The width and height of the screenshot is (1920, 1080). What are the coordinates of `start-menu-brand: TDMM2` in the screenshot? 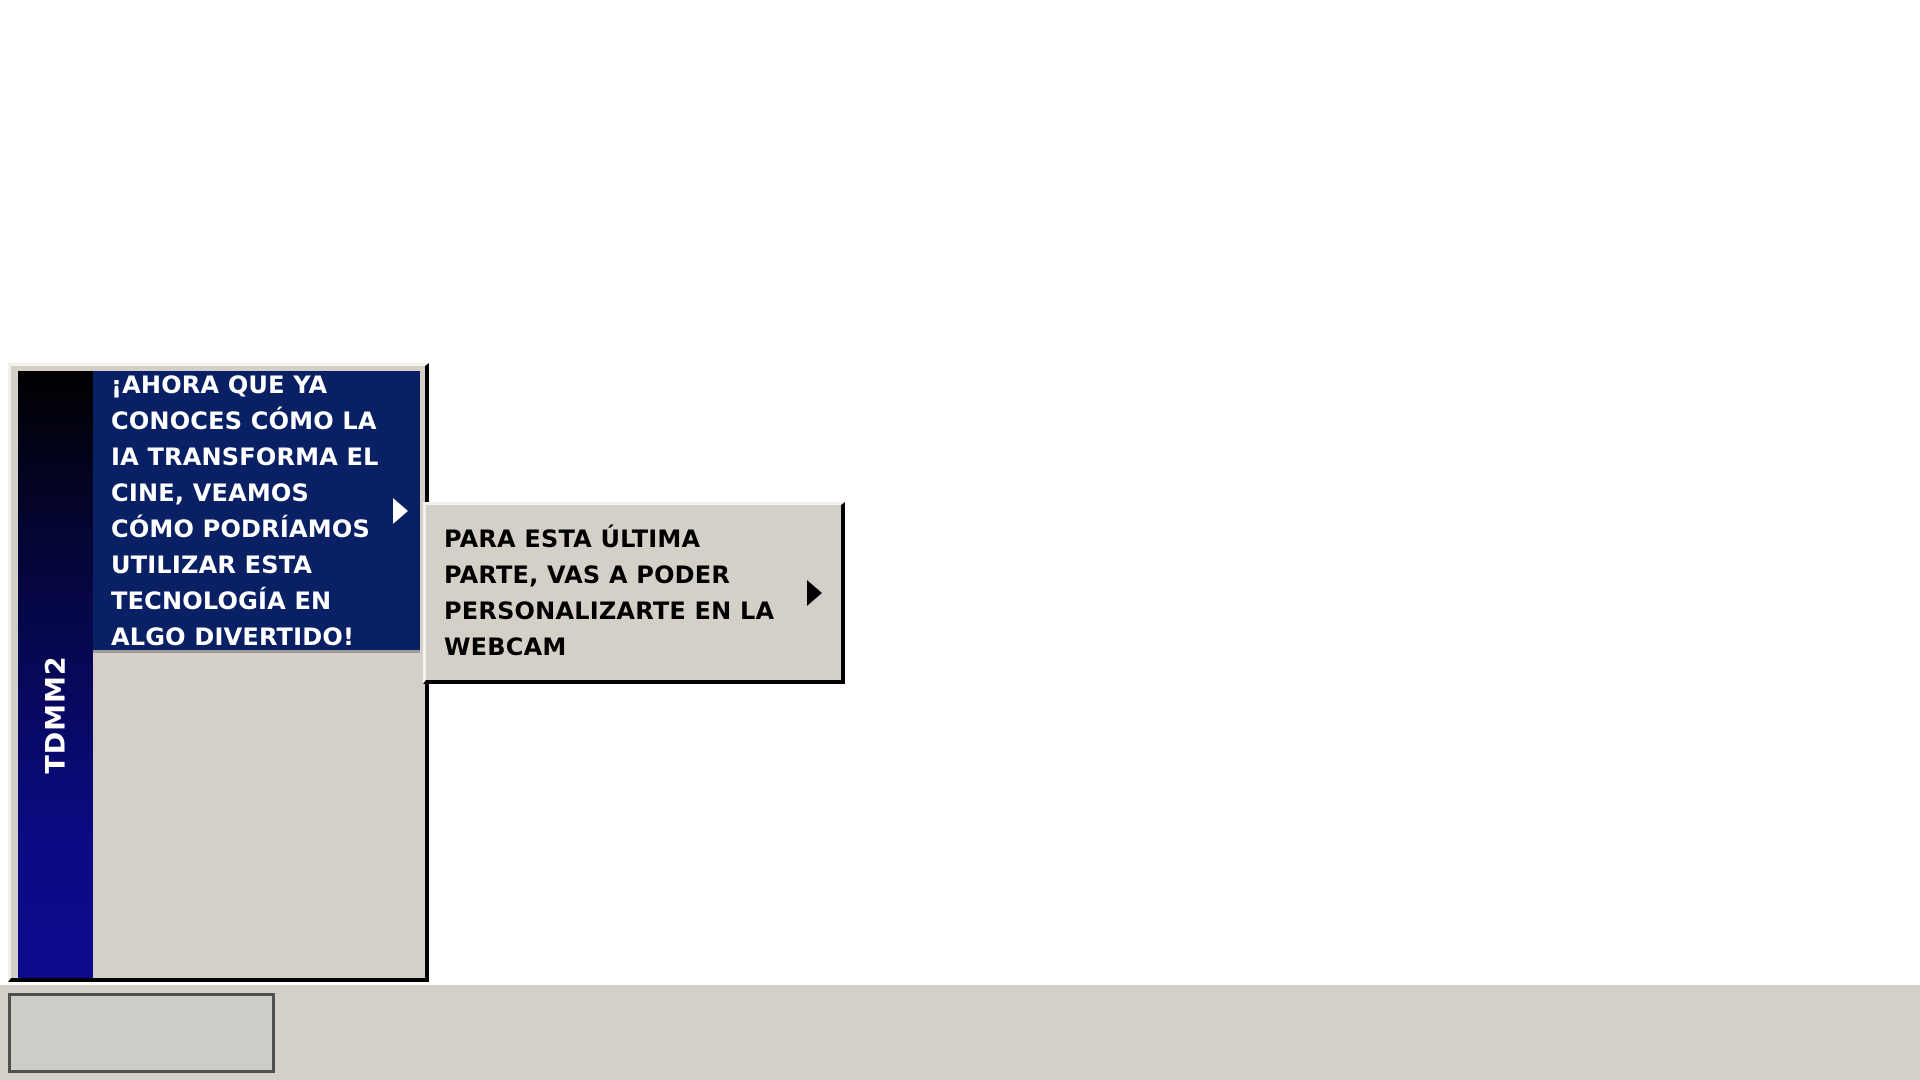 It's located at (55, 714).